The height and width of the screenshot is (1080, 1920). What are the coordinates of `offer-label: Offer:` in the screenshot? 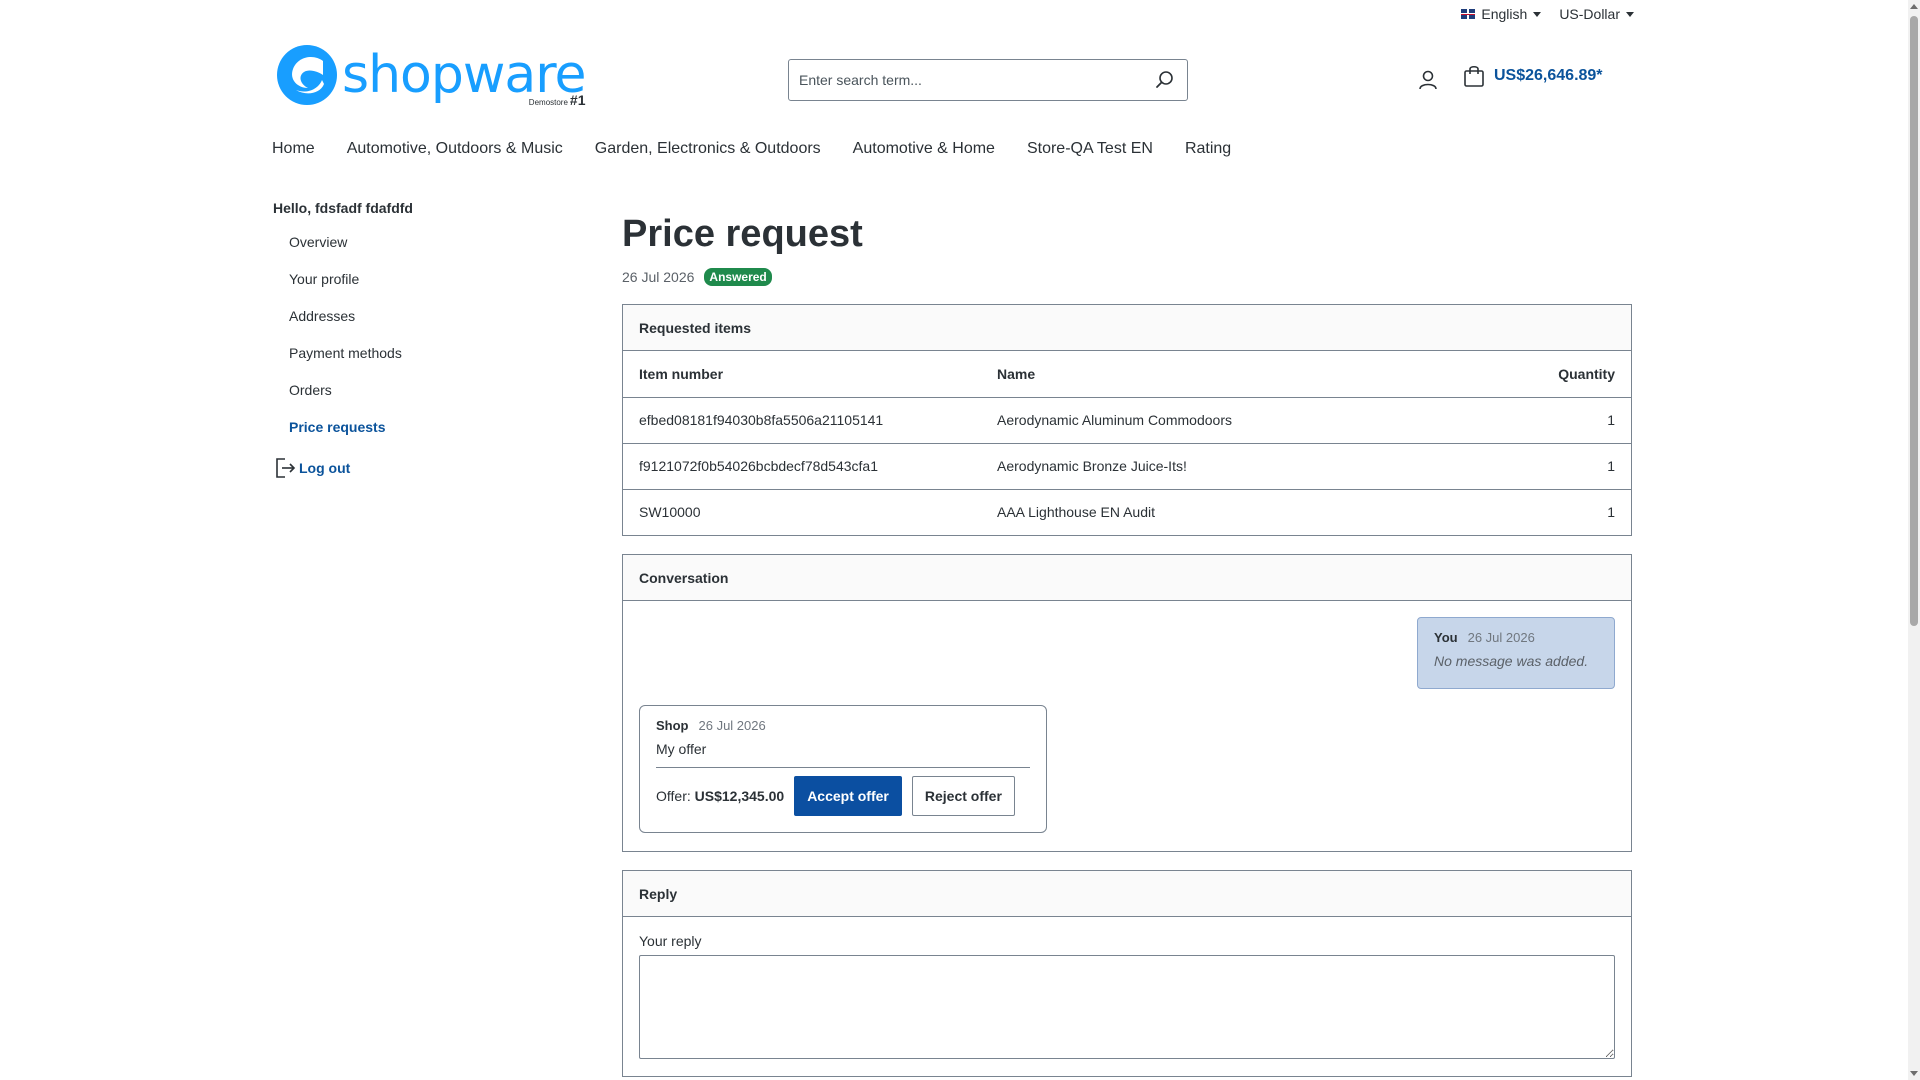 It's located at (673, 796).